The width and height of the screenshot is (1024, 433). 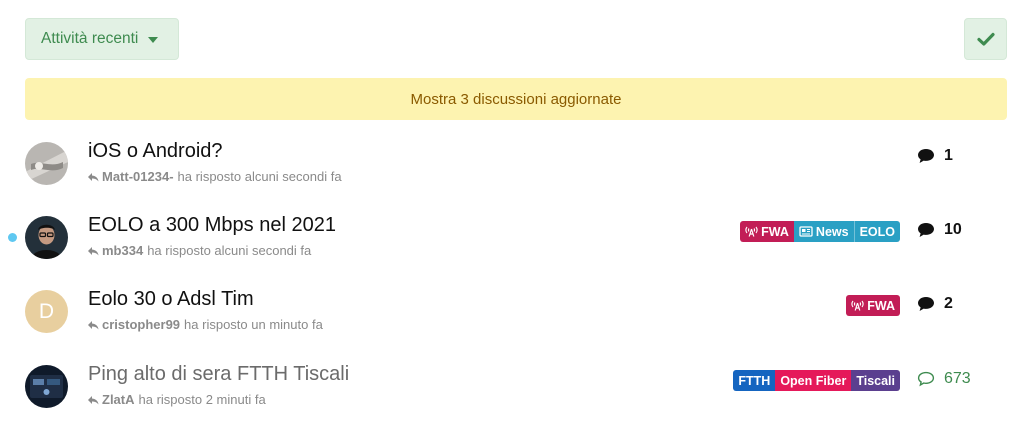 I want to click on tag-news: News, so click(x=823, y=231).